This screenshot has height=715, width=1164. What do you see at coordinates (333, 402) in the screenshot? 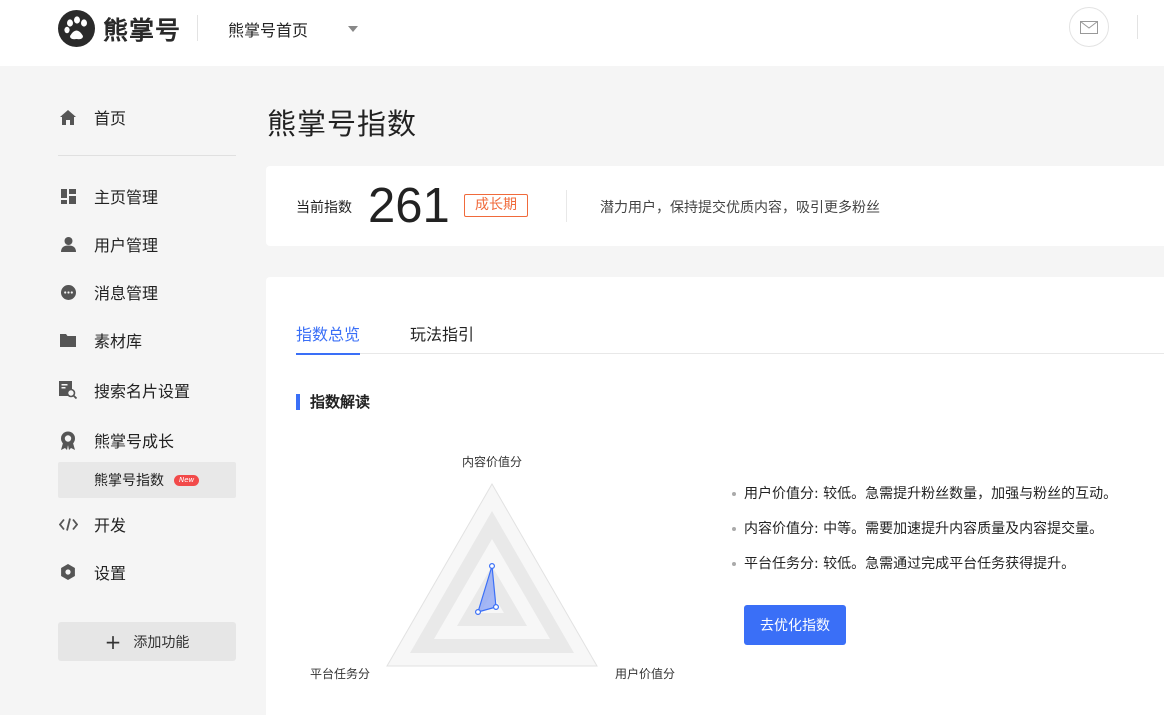
I see `section-title: 指数解读` at bounding box center [333, 402].